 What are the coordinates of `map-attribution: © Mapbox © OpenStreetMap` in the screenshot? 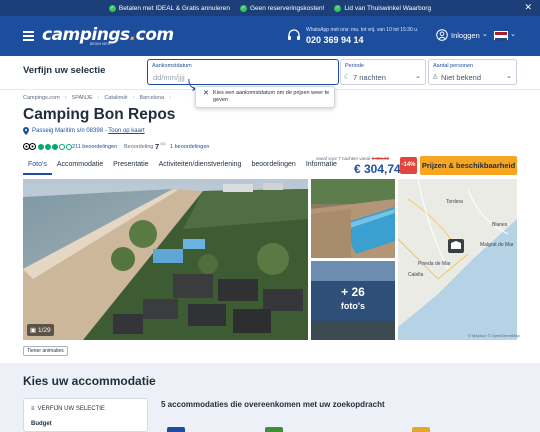 It's located at (494, 335).